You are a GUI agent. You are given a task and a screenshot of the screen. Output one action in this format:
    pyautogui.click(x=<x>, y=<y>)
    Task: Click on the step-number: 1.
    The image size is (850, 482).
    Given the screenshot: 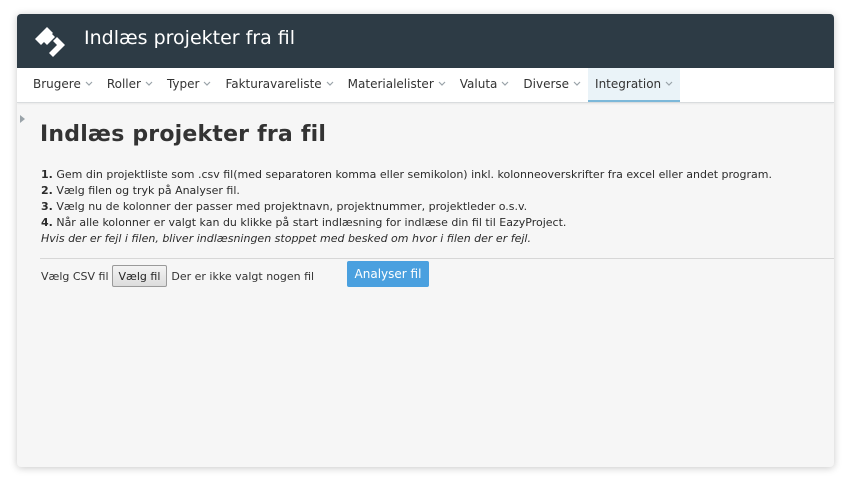 What is the action you would take?
    pyautogui.click(x=47, y=174)
    